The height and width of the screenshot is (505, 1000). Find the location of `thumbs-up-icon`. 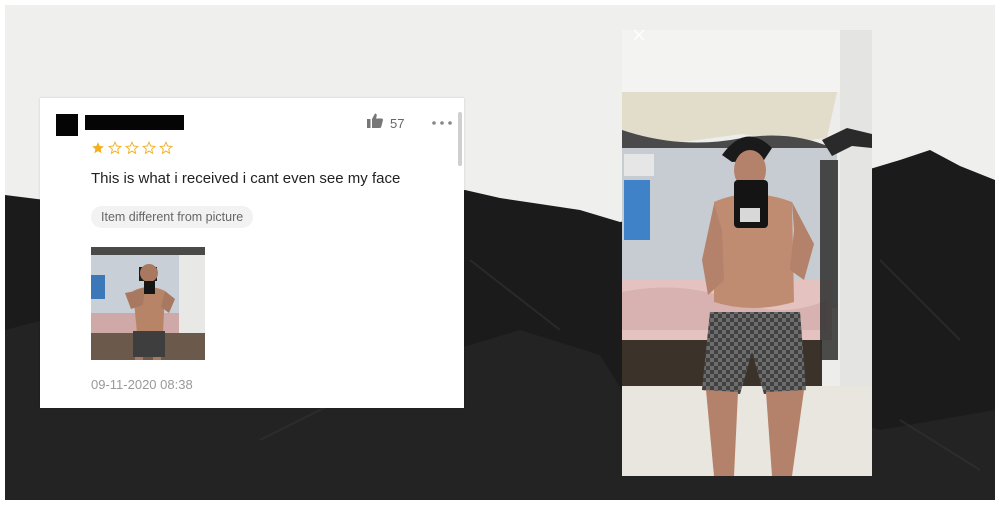

thumbs-up-icon is located at coordinates (375, 123).